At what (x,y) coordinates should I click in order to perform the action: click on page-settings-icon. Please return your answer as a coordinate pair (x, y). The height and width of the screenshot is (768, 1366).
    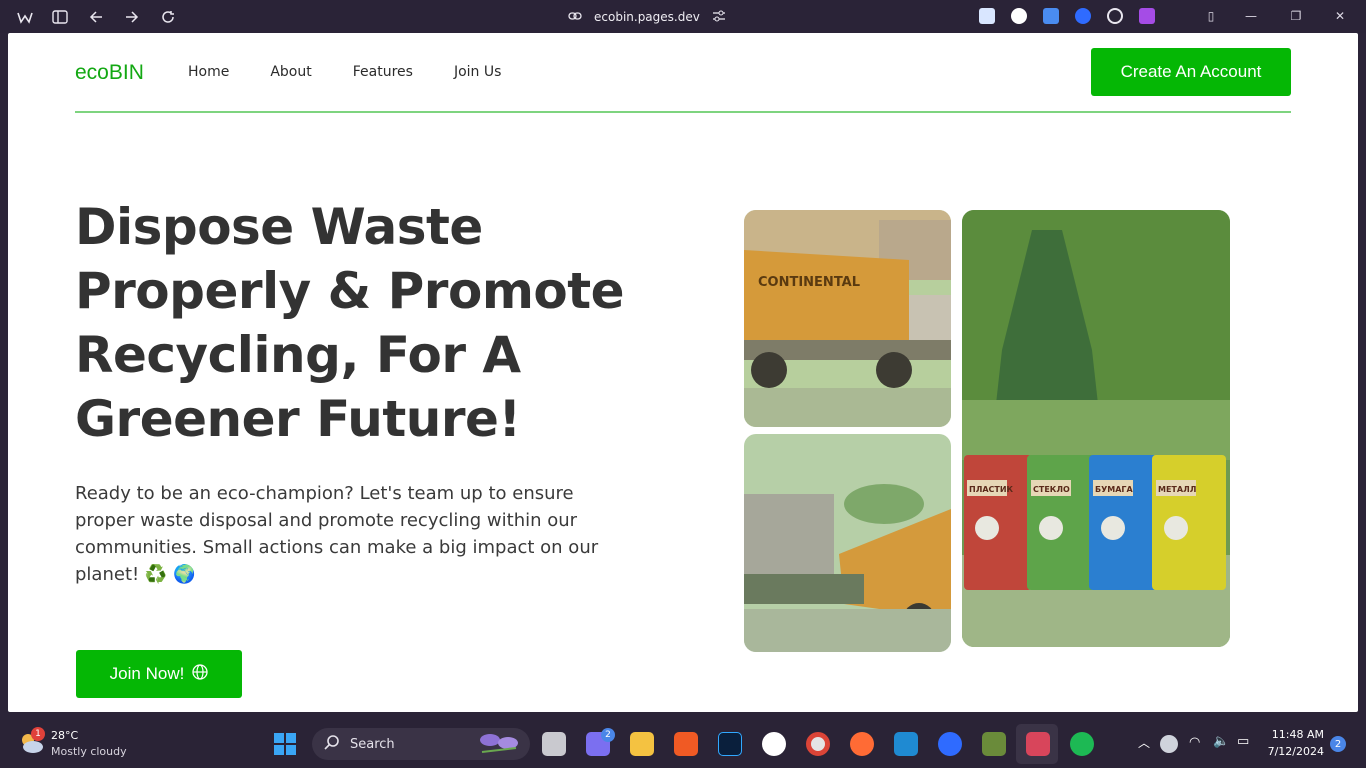
    Looking at the image, I should click on (719, 17).